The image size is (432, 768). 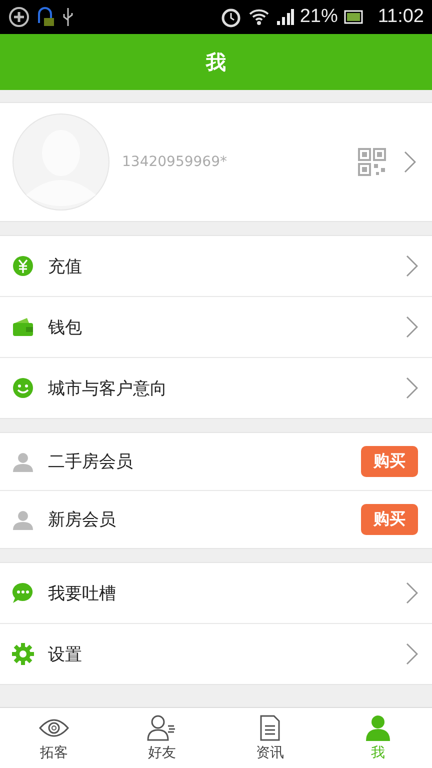 What do you see at coordinates (216, 62) in the screenshot?
I see `page-title: 我` at bounding box center [216, 62].